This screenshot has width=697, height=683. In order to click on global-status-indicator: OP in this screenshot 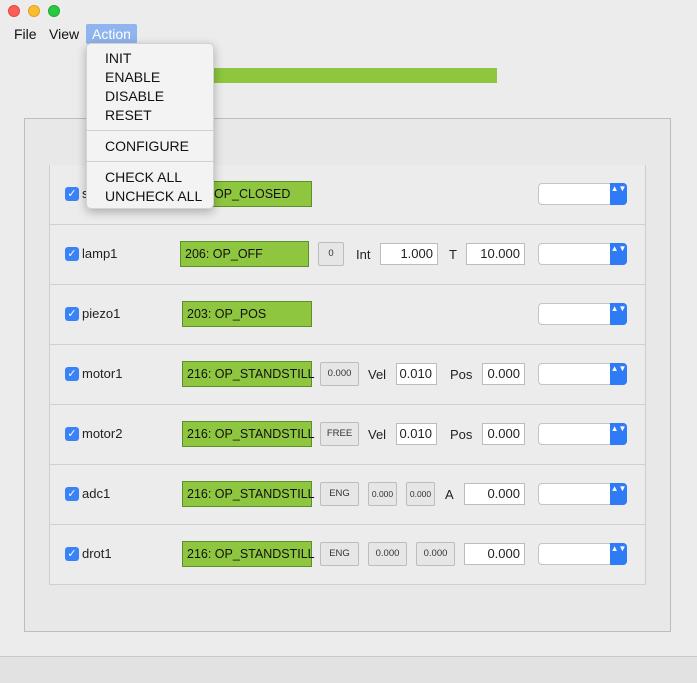, I will do `click(338, 75)`.